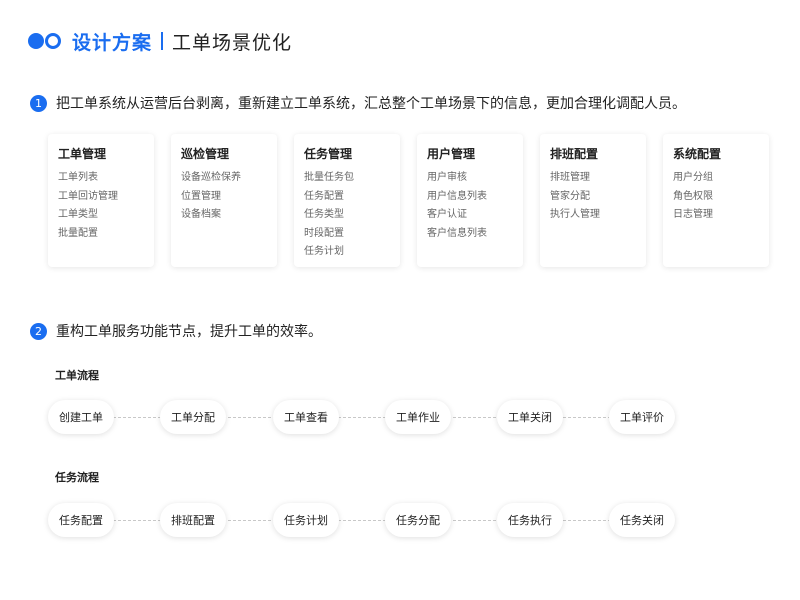 The height and width of the screenshot is (600, 800). I want to click on page-title: 工单场景优化, so click(232, 42).